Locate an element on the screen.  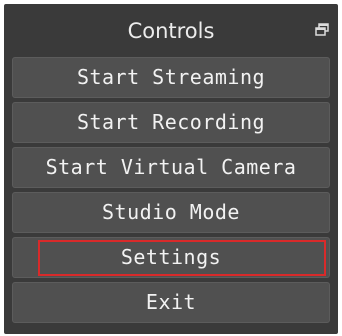
studio-mode-button: Studio Mode is located at coordinates (171, 212).